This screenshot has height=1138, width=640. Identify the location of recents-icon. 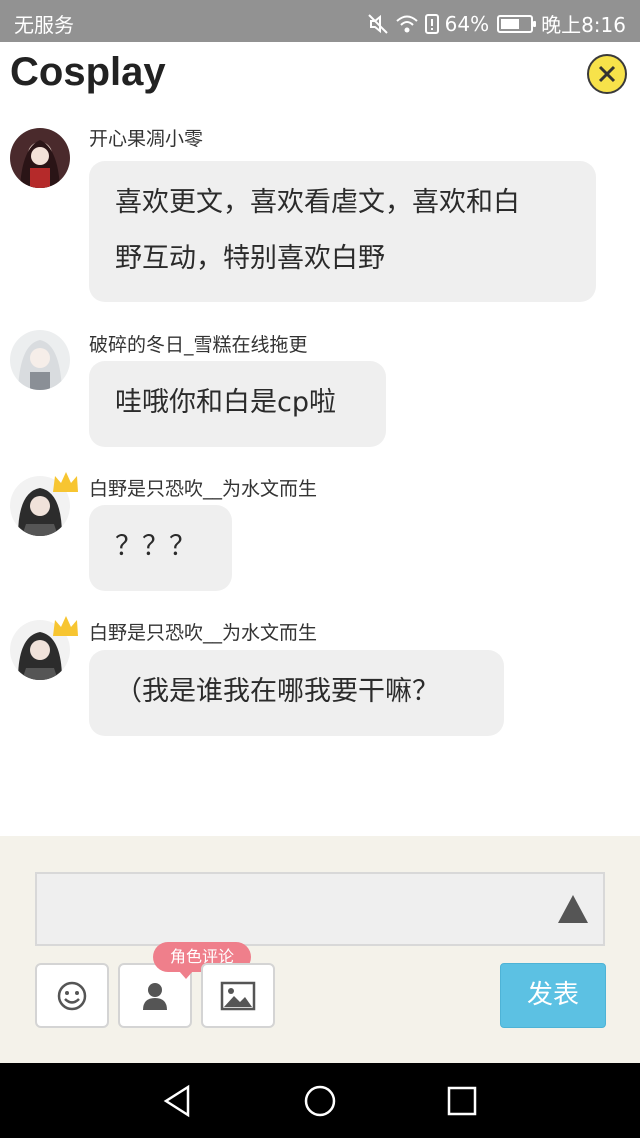
(462, 1101).